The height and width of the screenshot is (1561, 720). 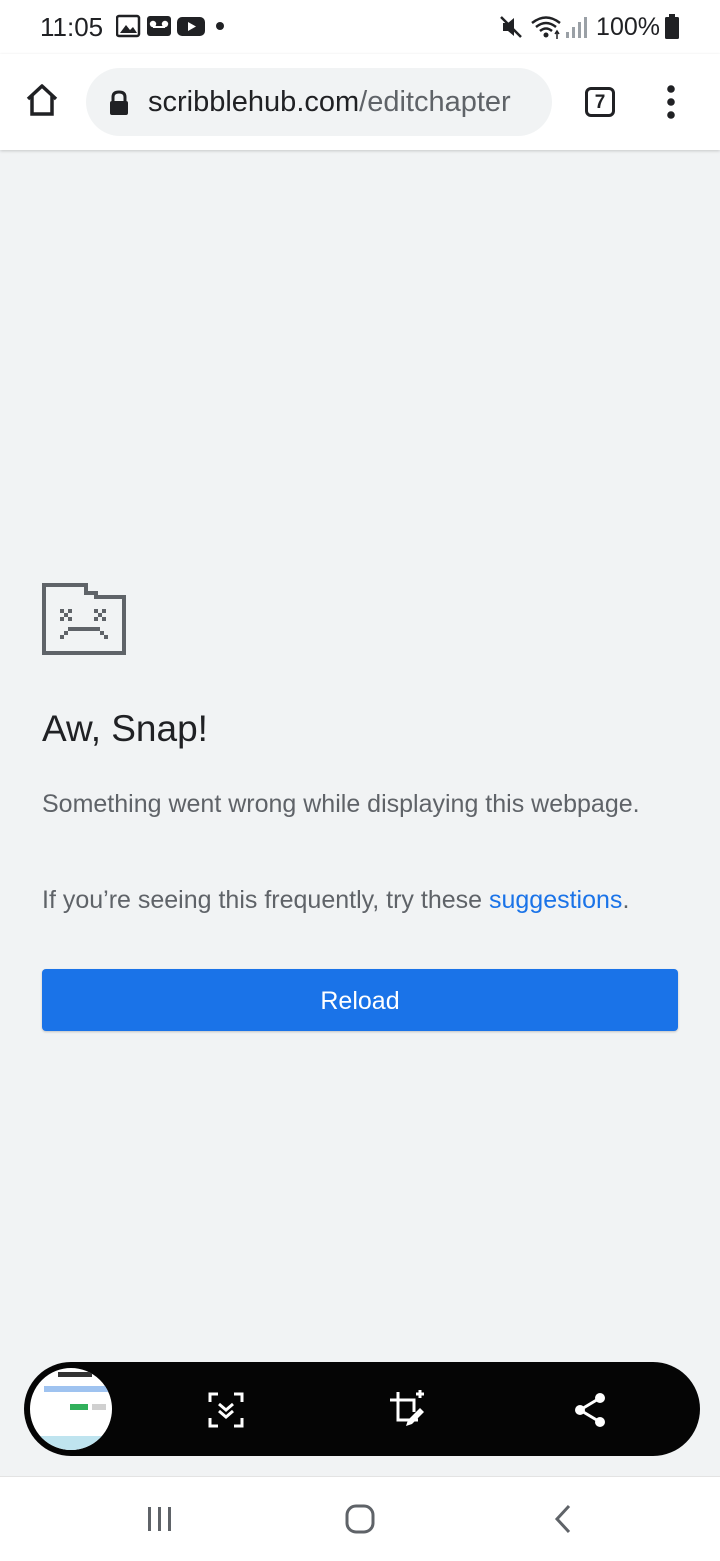 What do you see at coordinates (435, 102) in the screenshot?
I see `url-path: /editchapter` at bounding box center [435, 102].